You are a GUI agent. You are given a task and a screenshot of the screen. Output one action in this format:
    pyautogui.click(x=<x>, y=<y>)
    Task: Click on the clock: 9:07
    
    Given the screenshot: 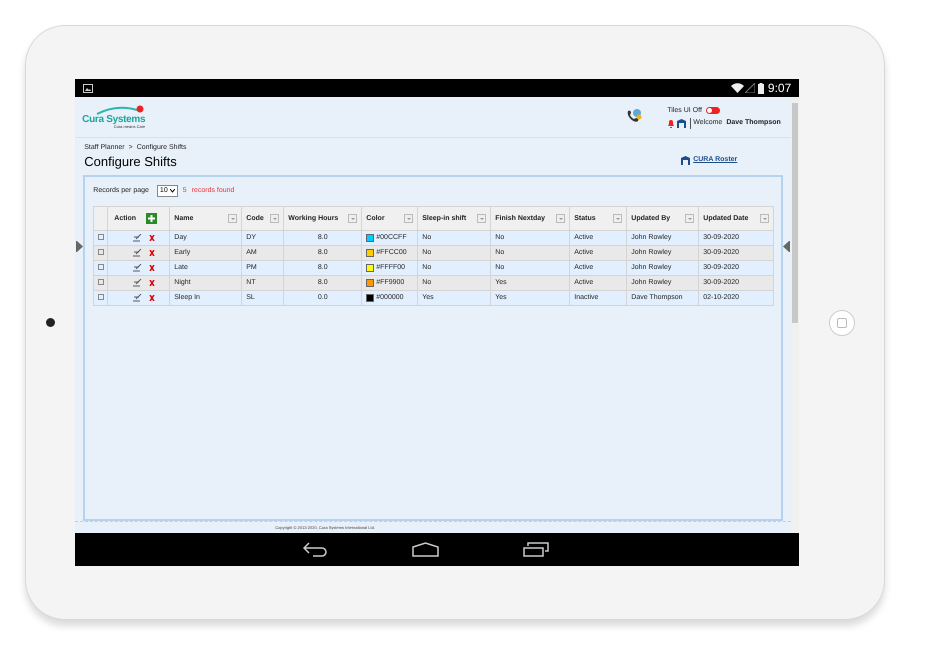 What is the action you would take?
    pyautogui.click(x=780, y=88)
    